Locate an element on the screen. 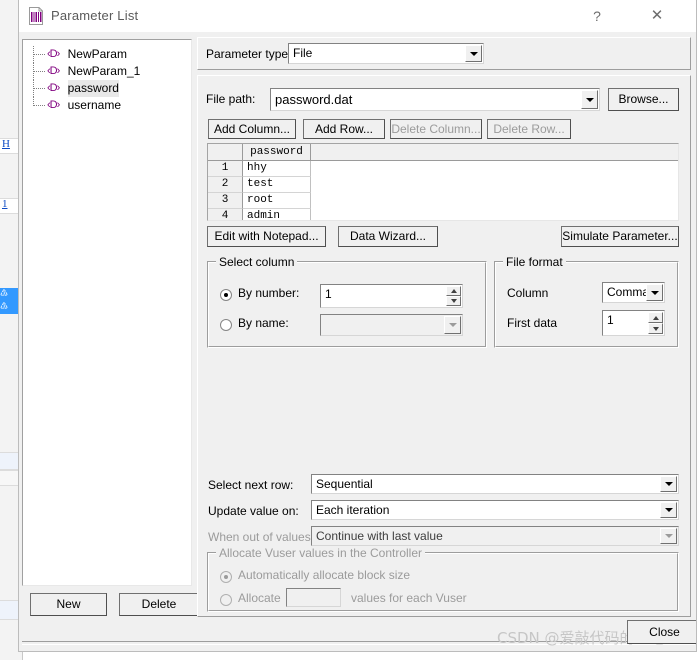  when-out-of-values-value: Continue with last value is located at coordinates (379, 536).